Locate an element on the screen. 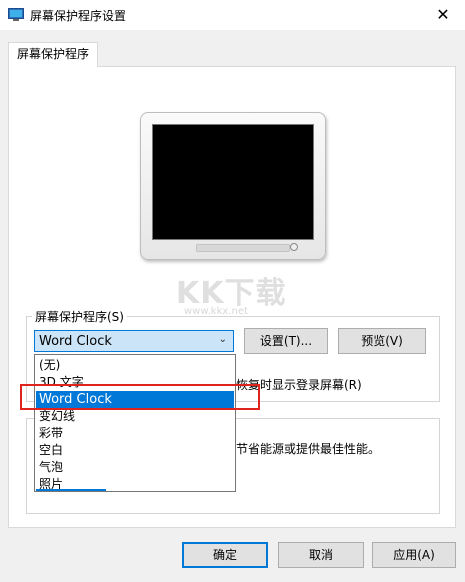 This screenshot has width=465, height=582. power-description: 节省能源或提供最佳性能。 is located at coordinates (308, 449).